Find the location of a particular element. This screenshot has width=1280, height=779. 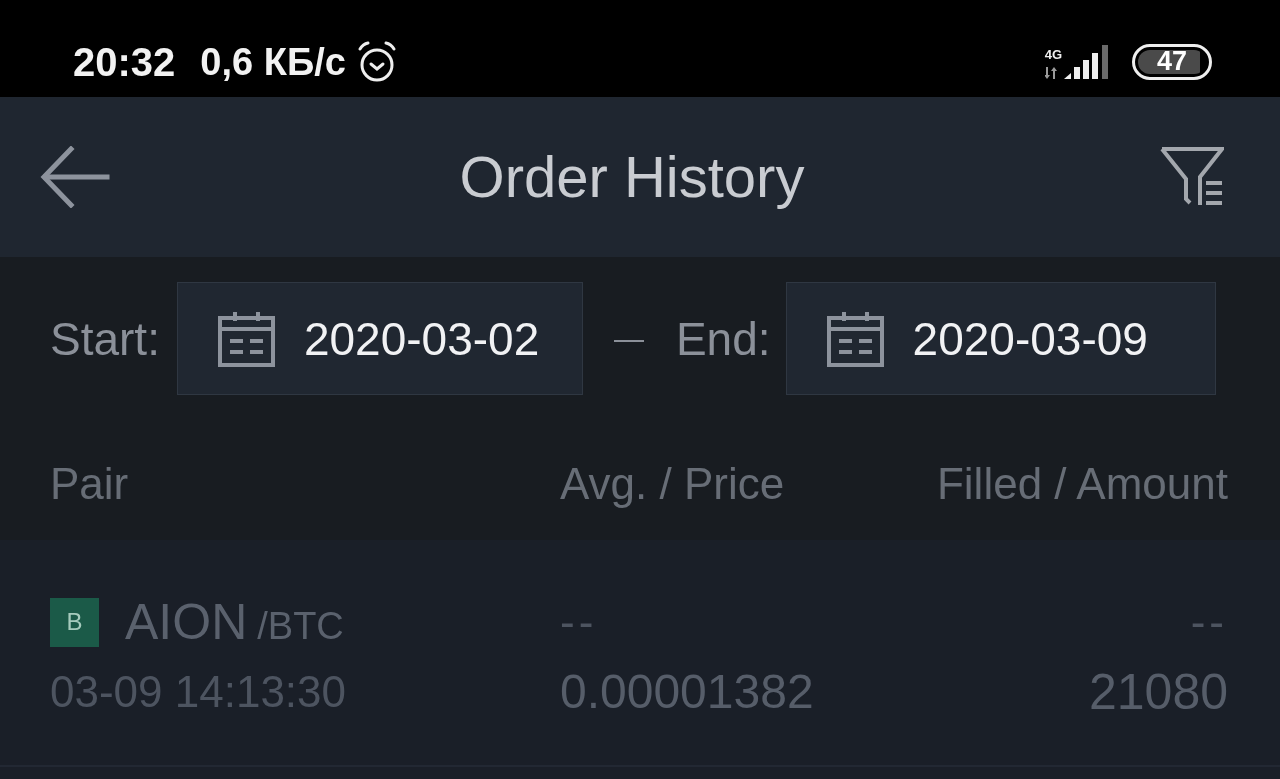

end-label: End: is located at coordinates (723, 338).